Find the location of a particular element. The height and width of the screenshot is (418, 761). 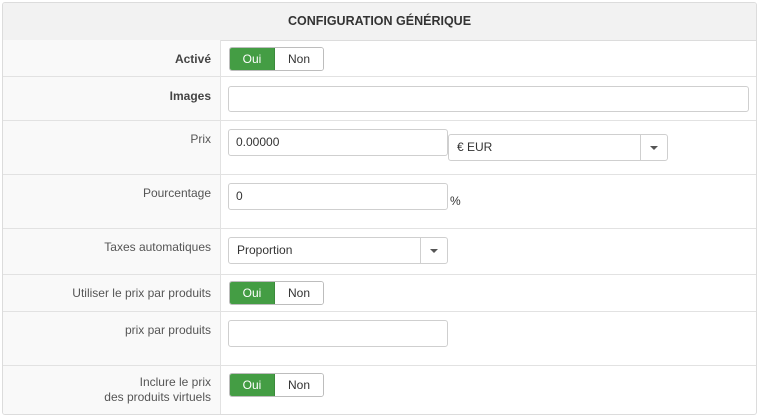

row-active: Activé Oui Non is located at coordinates (379, 58).